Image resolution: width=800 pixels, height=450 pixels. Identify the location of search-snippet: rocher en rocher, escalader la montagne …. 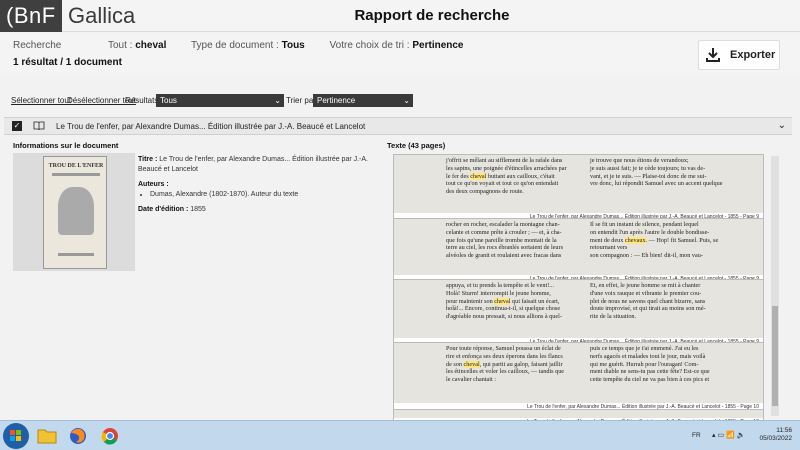
(578, 251).